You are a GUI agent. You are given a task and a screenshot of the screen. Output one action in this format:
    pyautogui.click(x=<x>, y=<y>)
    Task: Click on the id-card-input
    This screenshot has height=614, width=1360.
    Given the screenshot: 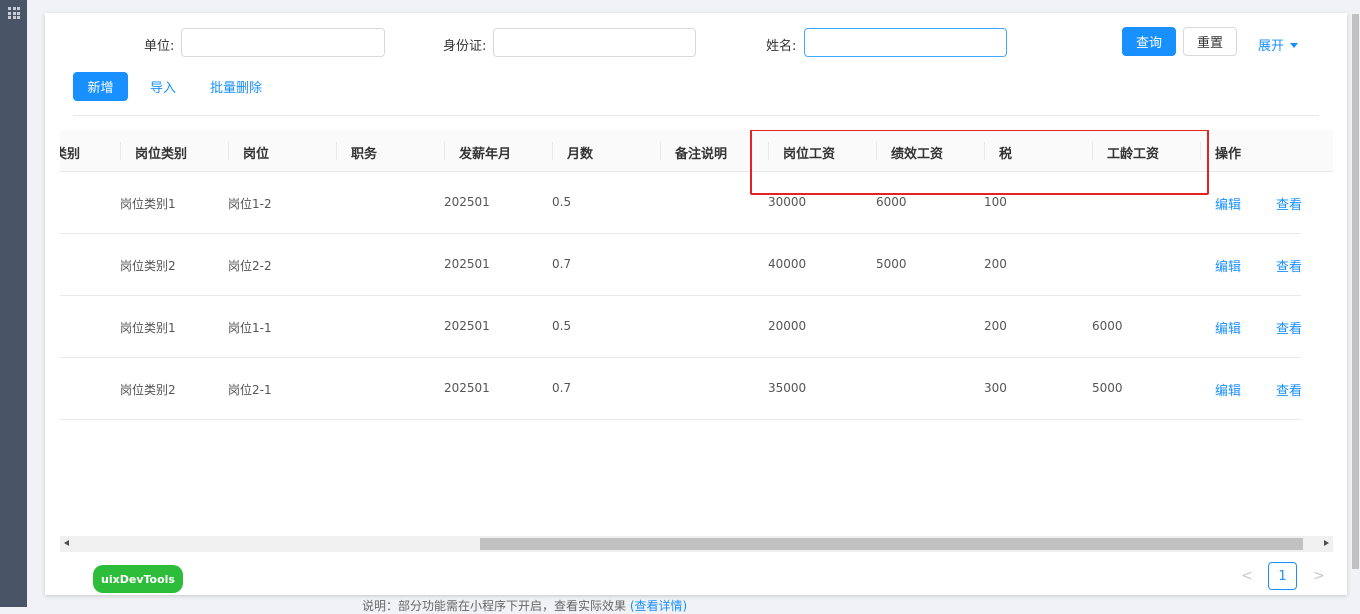 What is the action you would take?
    pyautogui.click(x=594, y=42)
    